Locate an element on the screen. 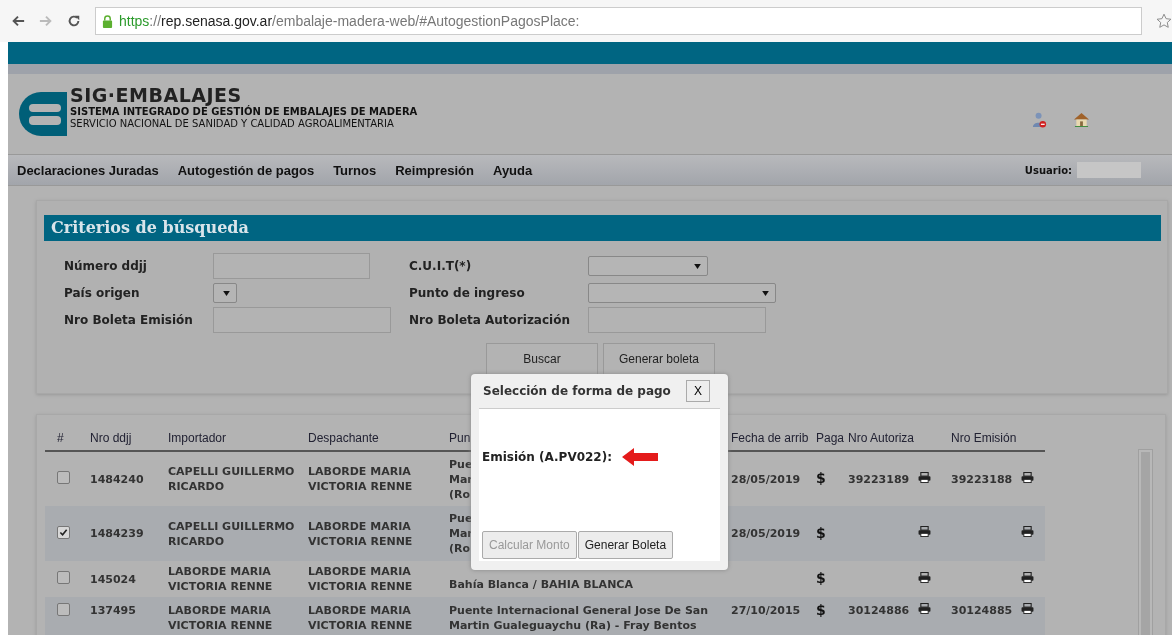 The width and height of the screenshot is (1172, 635). back-arrow-icon is located at coordinates (18, 21).